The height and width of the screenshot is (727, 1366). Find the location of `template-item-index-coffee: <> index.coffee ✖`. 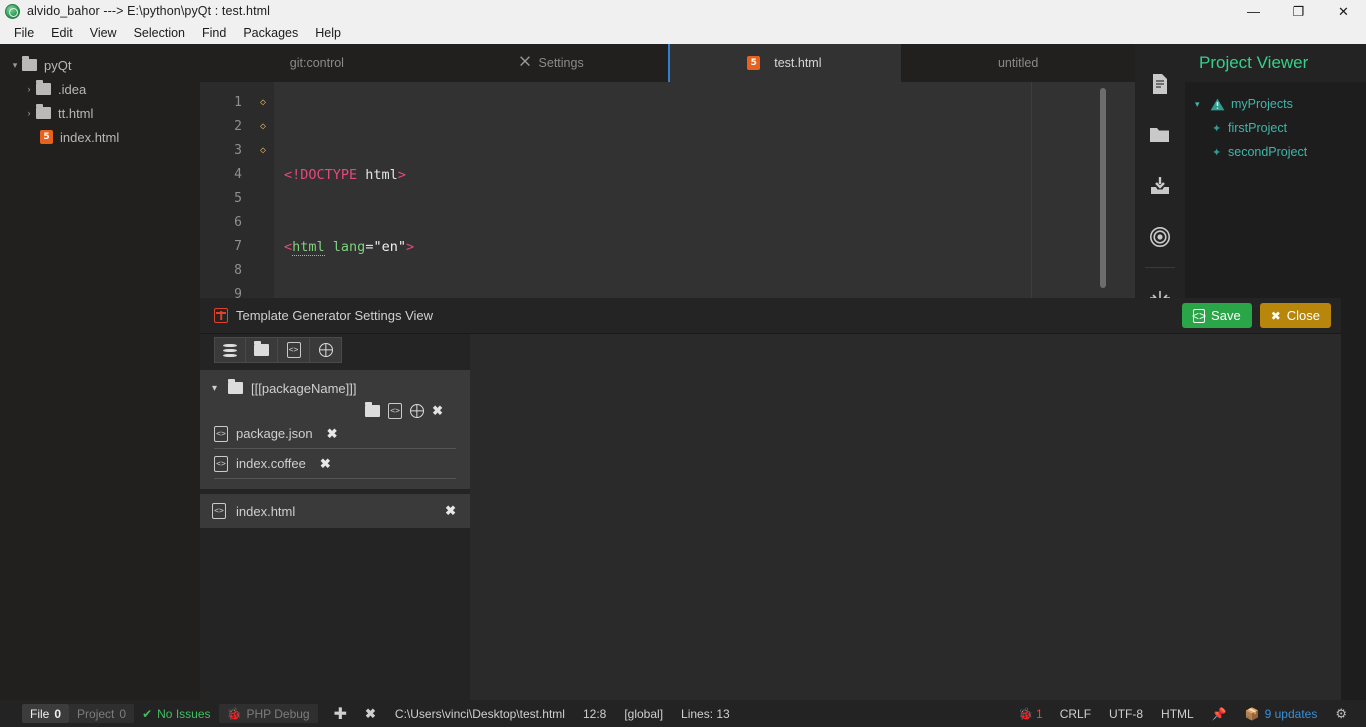

template-item-index-coffee: <> index.coffee ✖ is located at coordinates (335, 464).